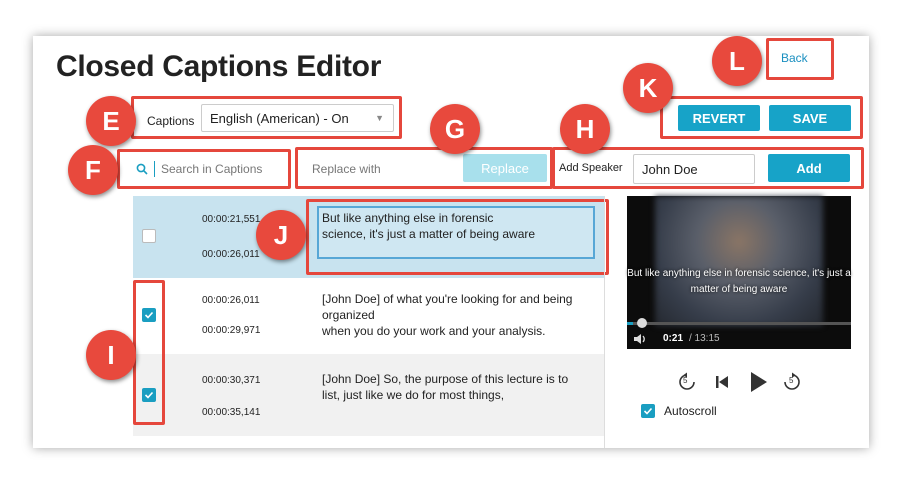 The image size is (900, 478). What do you see at coordinates (739, 289) in the screenshot?
I see `subtitle-line: matter of being aware` at bounding box center [739, 289].